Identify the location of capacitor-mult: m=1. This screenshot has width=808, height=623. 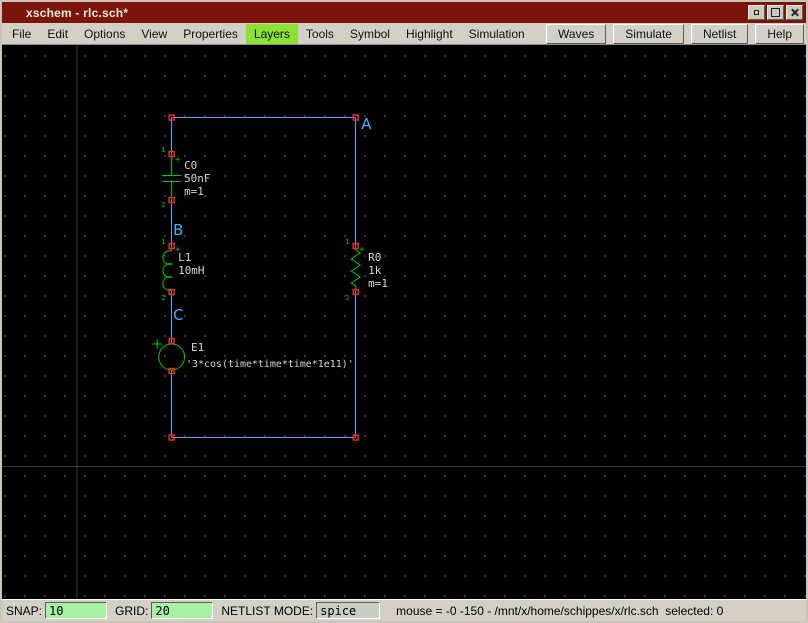
(194, 191).